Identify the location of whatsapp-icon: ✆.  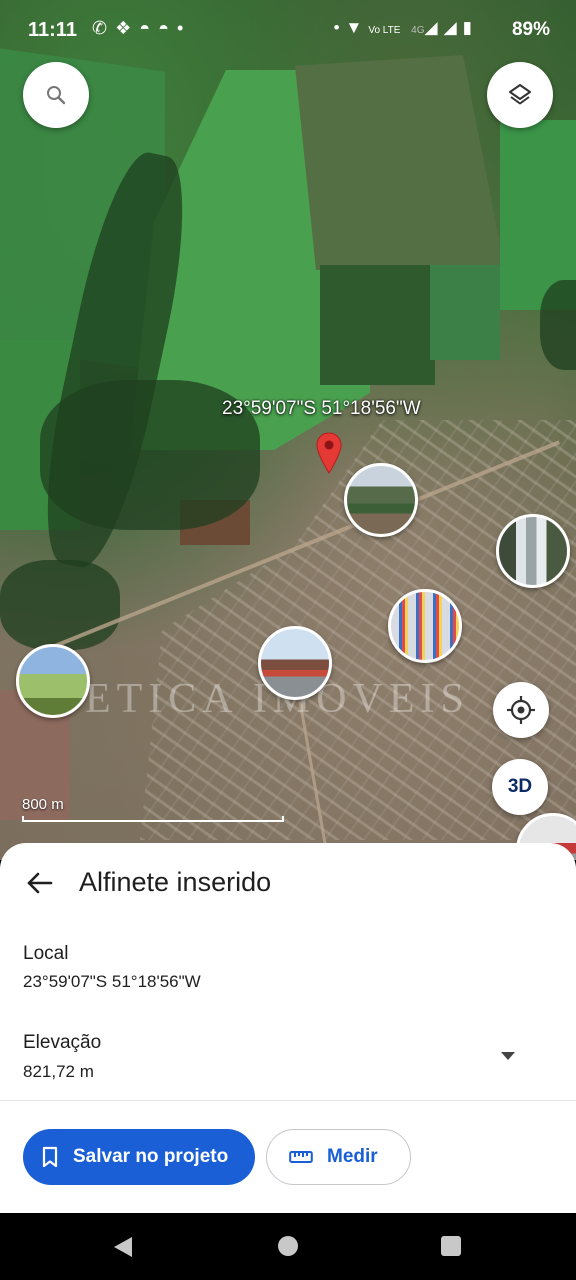
(104, 28).